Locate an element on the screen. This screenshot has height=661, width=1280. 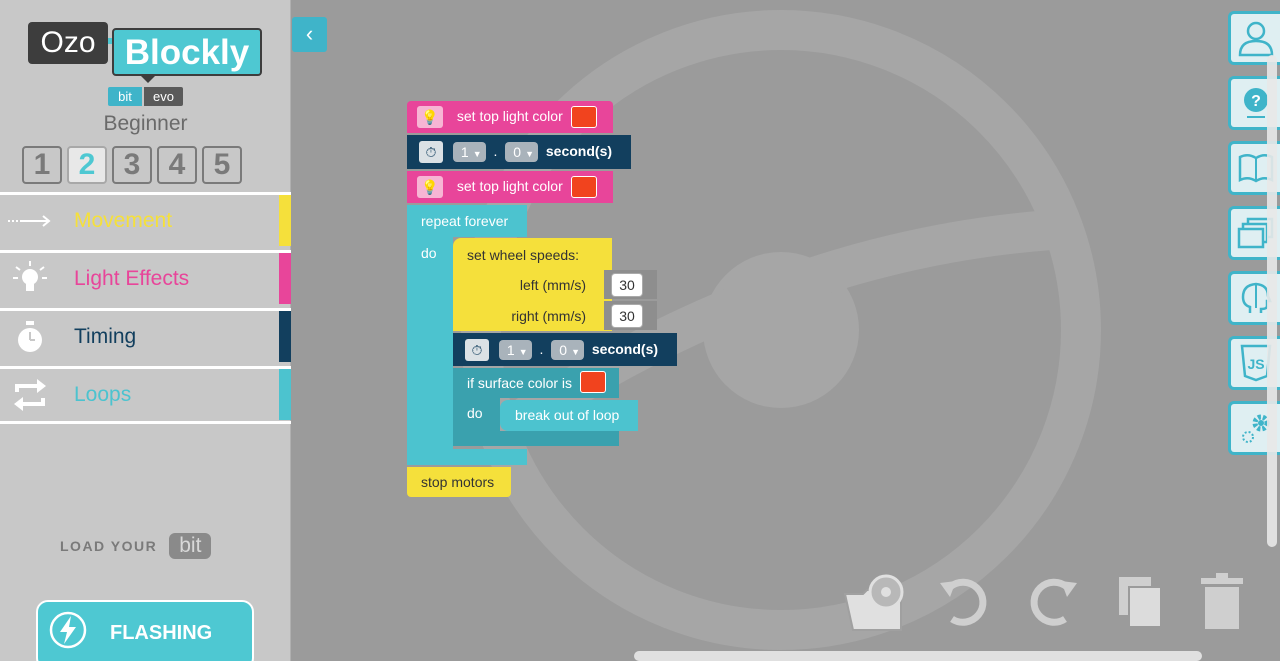
redo-icon is located at coordinates (1053, 602).